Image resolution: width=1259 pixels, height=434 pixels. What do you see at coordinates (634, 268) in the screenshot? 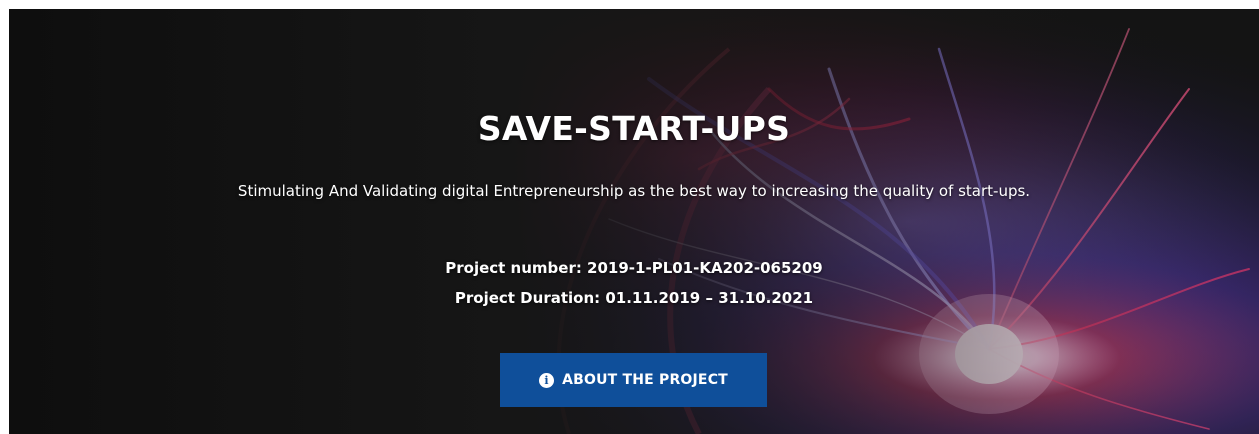
I see `project-number: Project number: 2019-1-PL01-KA202-065209` at bounding box center [634, 268].